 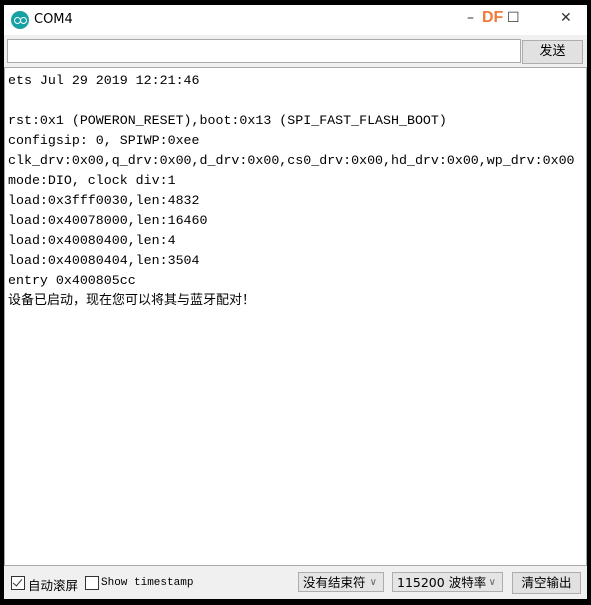 I want to click on close-icon: ✕, so click(x=566, y=18).